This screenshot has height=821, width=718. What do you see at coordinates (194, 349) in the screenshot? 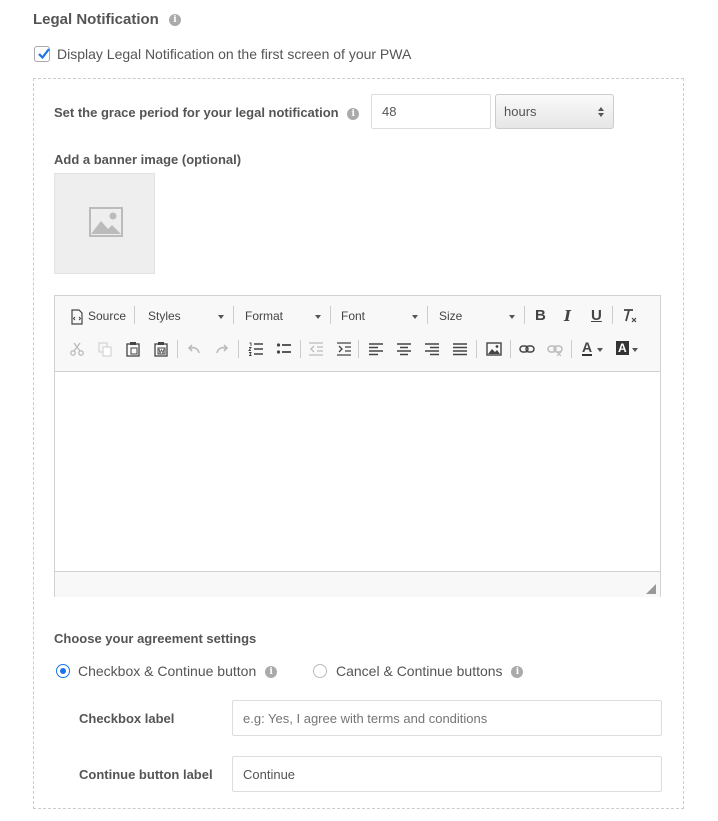
I see `undo-icon` at bounding box center [194, 349].